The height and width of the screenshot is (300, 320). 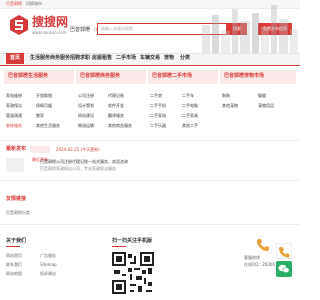 What do you see at coordinates (78, 149) in the screenshot?
I see `latest-time: 2024-02-25 (今天更新)` at bounding box center [78, 149].